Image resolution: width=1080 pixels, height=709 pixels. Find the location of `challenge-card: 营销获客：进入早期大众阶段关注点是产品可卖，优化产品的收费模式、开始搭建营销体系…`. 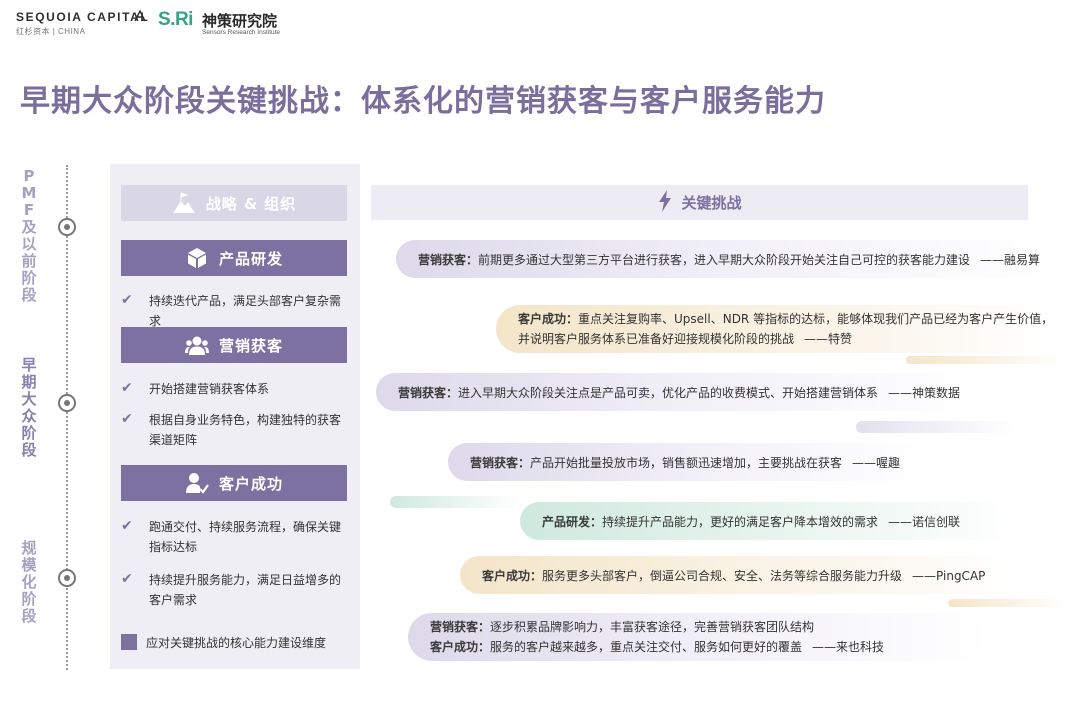

challenge-card: 营销获客：进入早期大众阶段关注点是产品可卖，优化产品的收费模式、开始搭建营销体系… is located at coordinates (676, 392).